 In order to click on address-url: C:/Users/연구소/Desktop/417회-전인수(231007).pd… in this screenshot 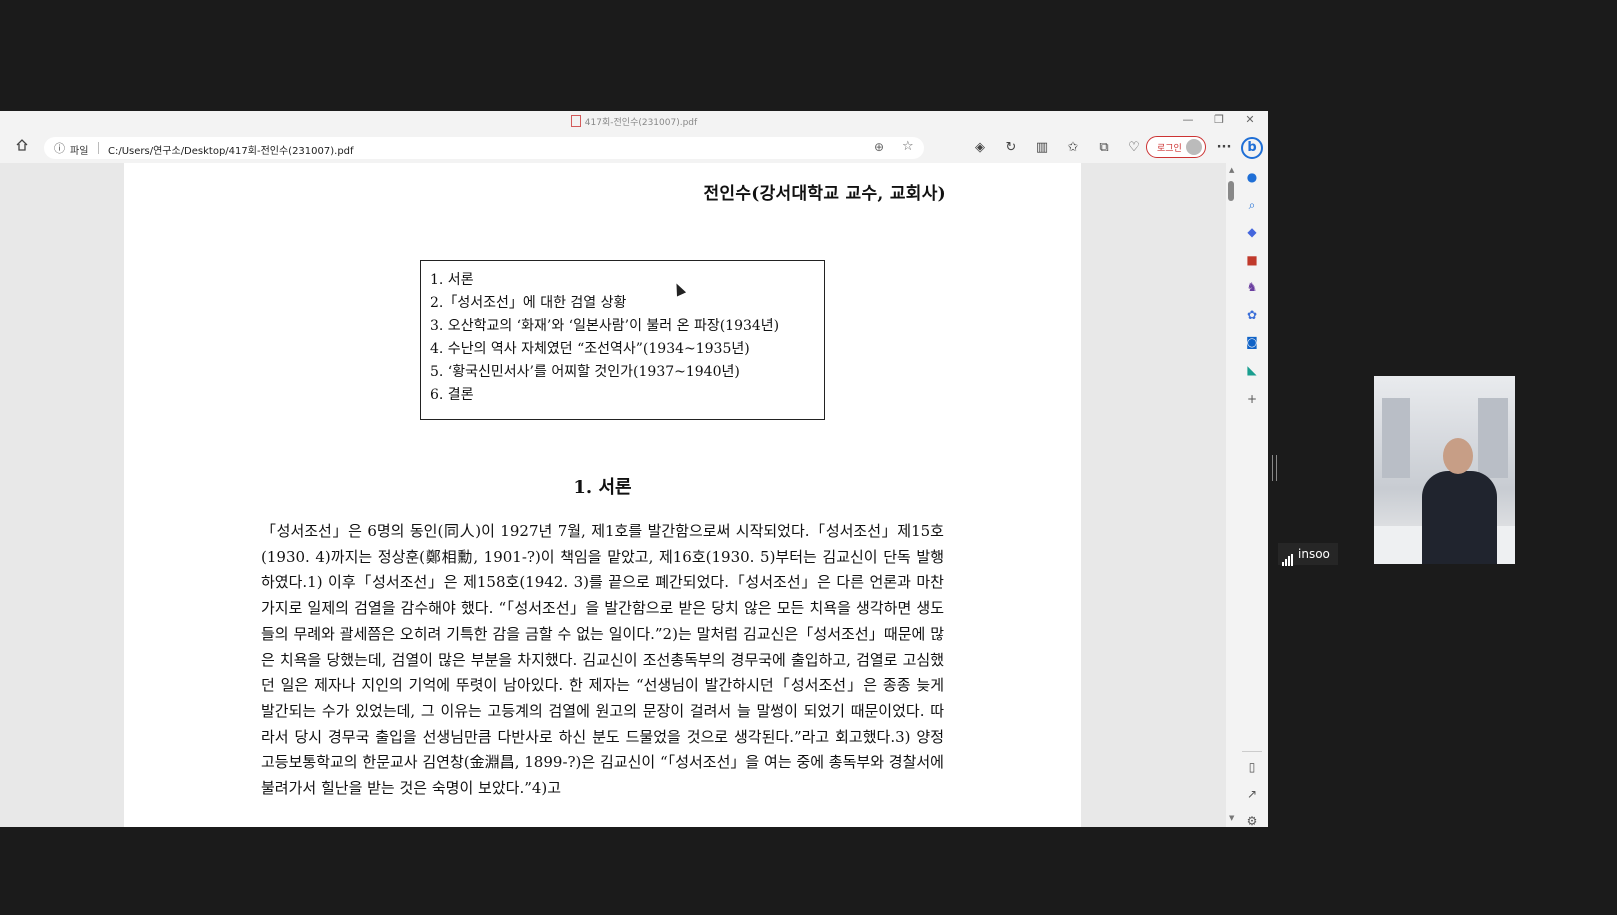, I will do `click(231, 149)`.